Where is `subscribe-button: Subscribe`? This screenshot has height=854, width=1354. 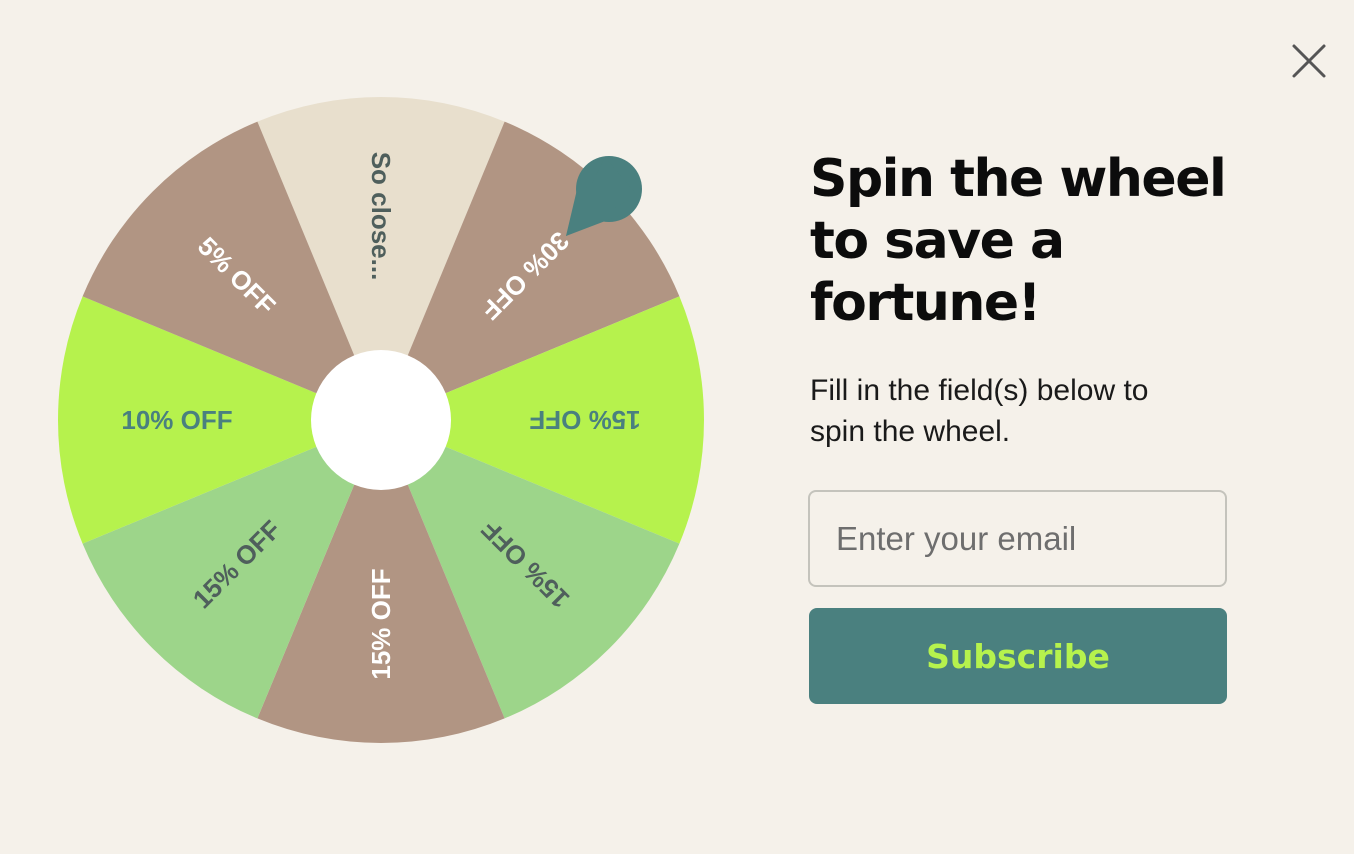
subscribe-button: Subscribe is located at coordinates (1018, 656).